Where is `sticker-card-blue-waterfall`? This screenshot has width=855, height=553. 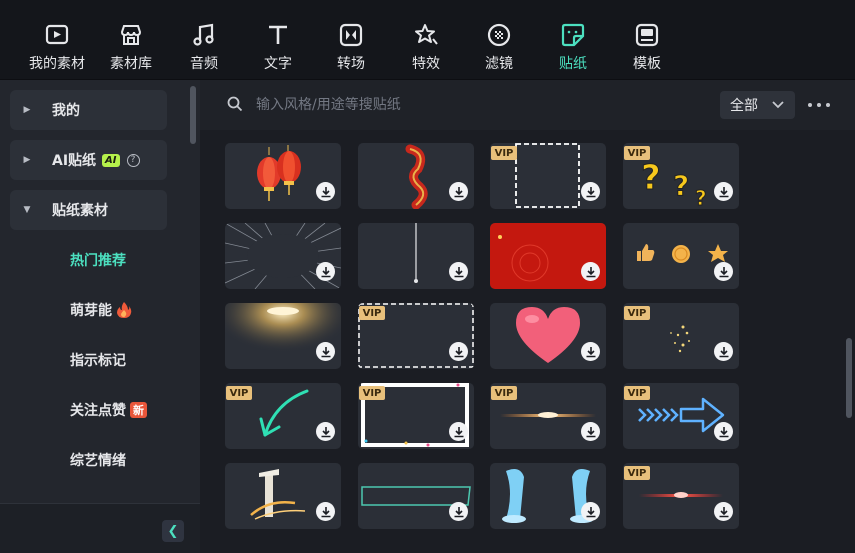 sticker-card-blue-waterfall is located at coordinates (548, 496).